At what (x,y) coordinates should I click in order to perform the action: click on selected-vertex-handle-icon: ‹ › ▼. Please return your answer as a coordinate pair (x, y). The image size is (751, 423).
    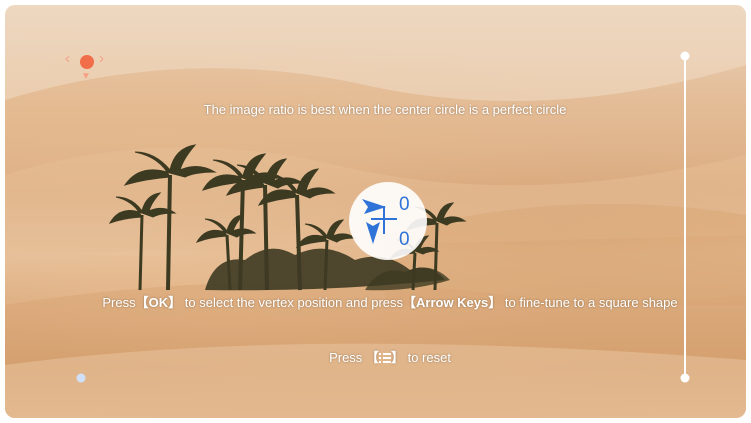
    Looking at the image, I should click on (87, 68).